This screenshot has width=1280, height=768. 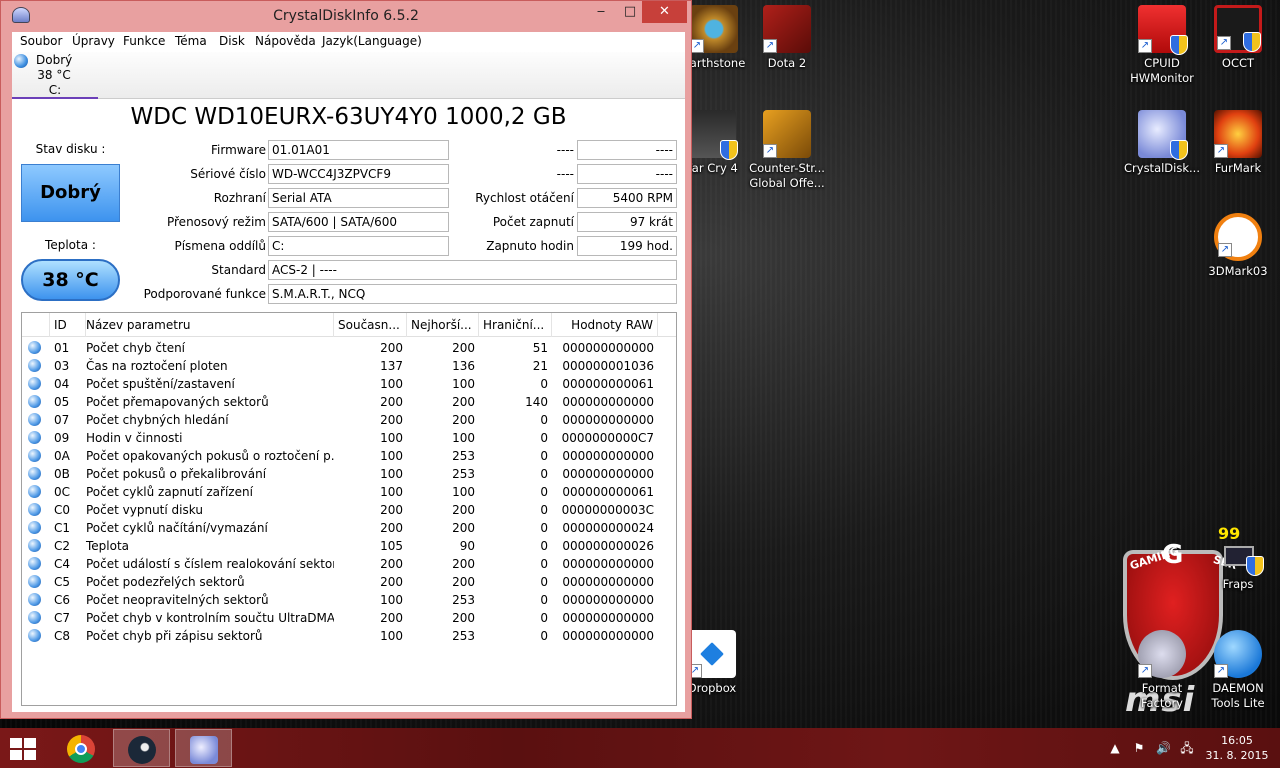 I want to click on cell-id: 09, so click(x=62, y=438).